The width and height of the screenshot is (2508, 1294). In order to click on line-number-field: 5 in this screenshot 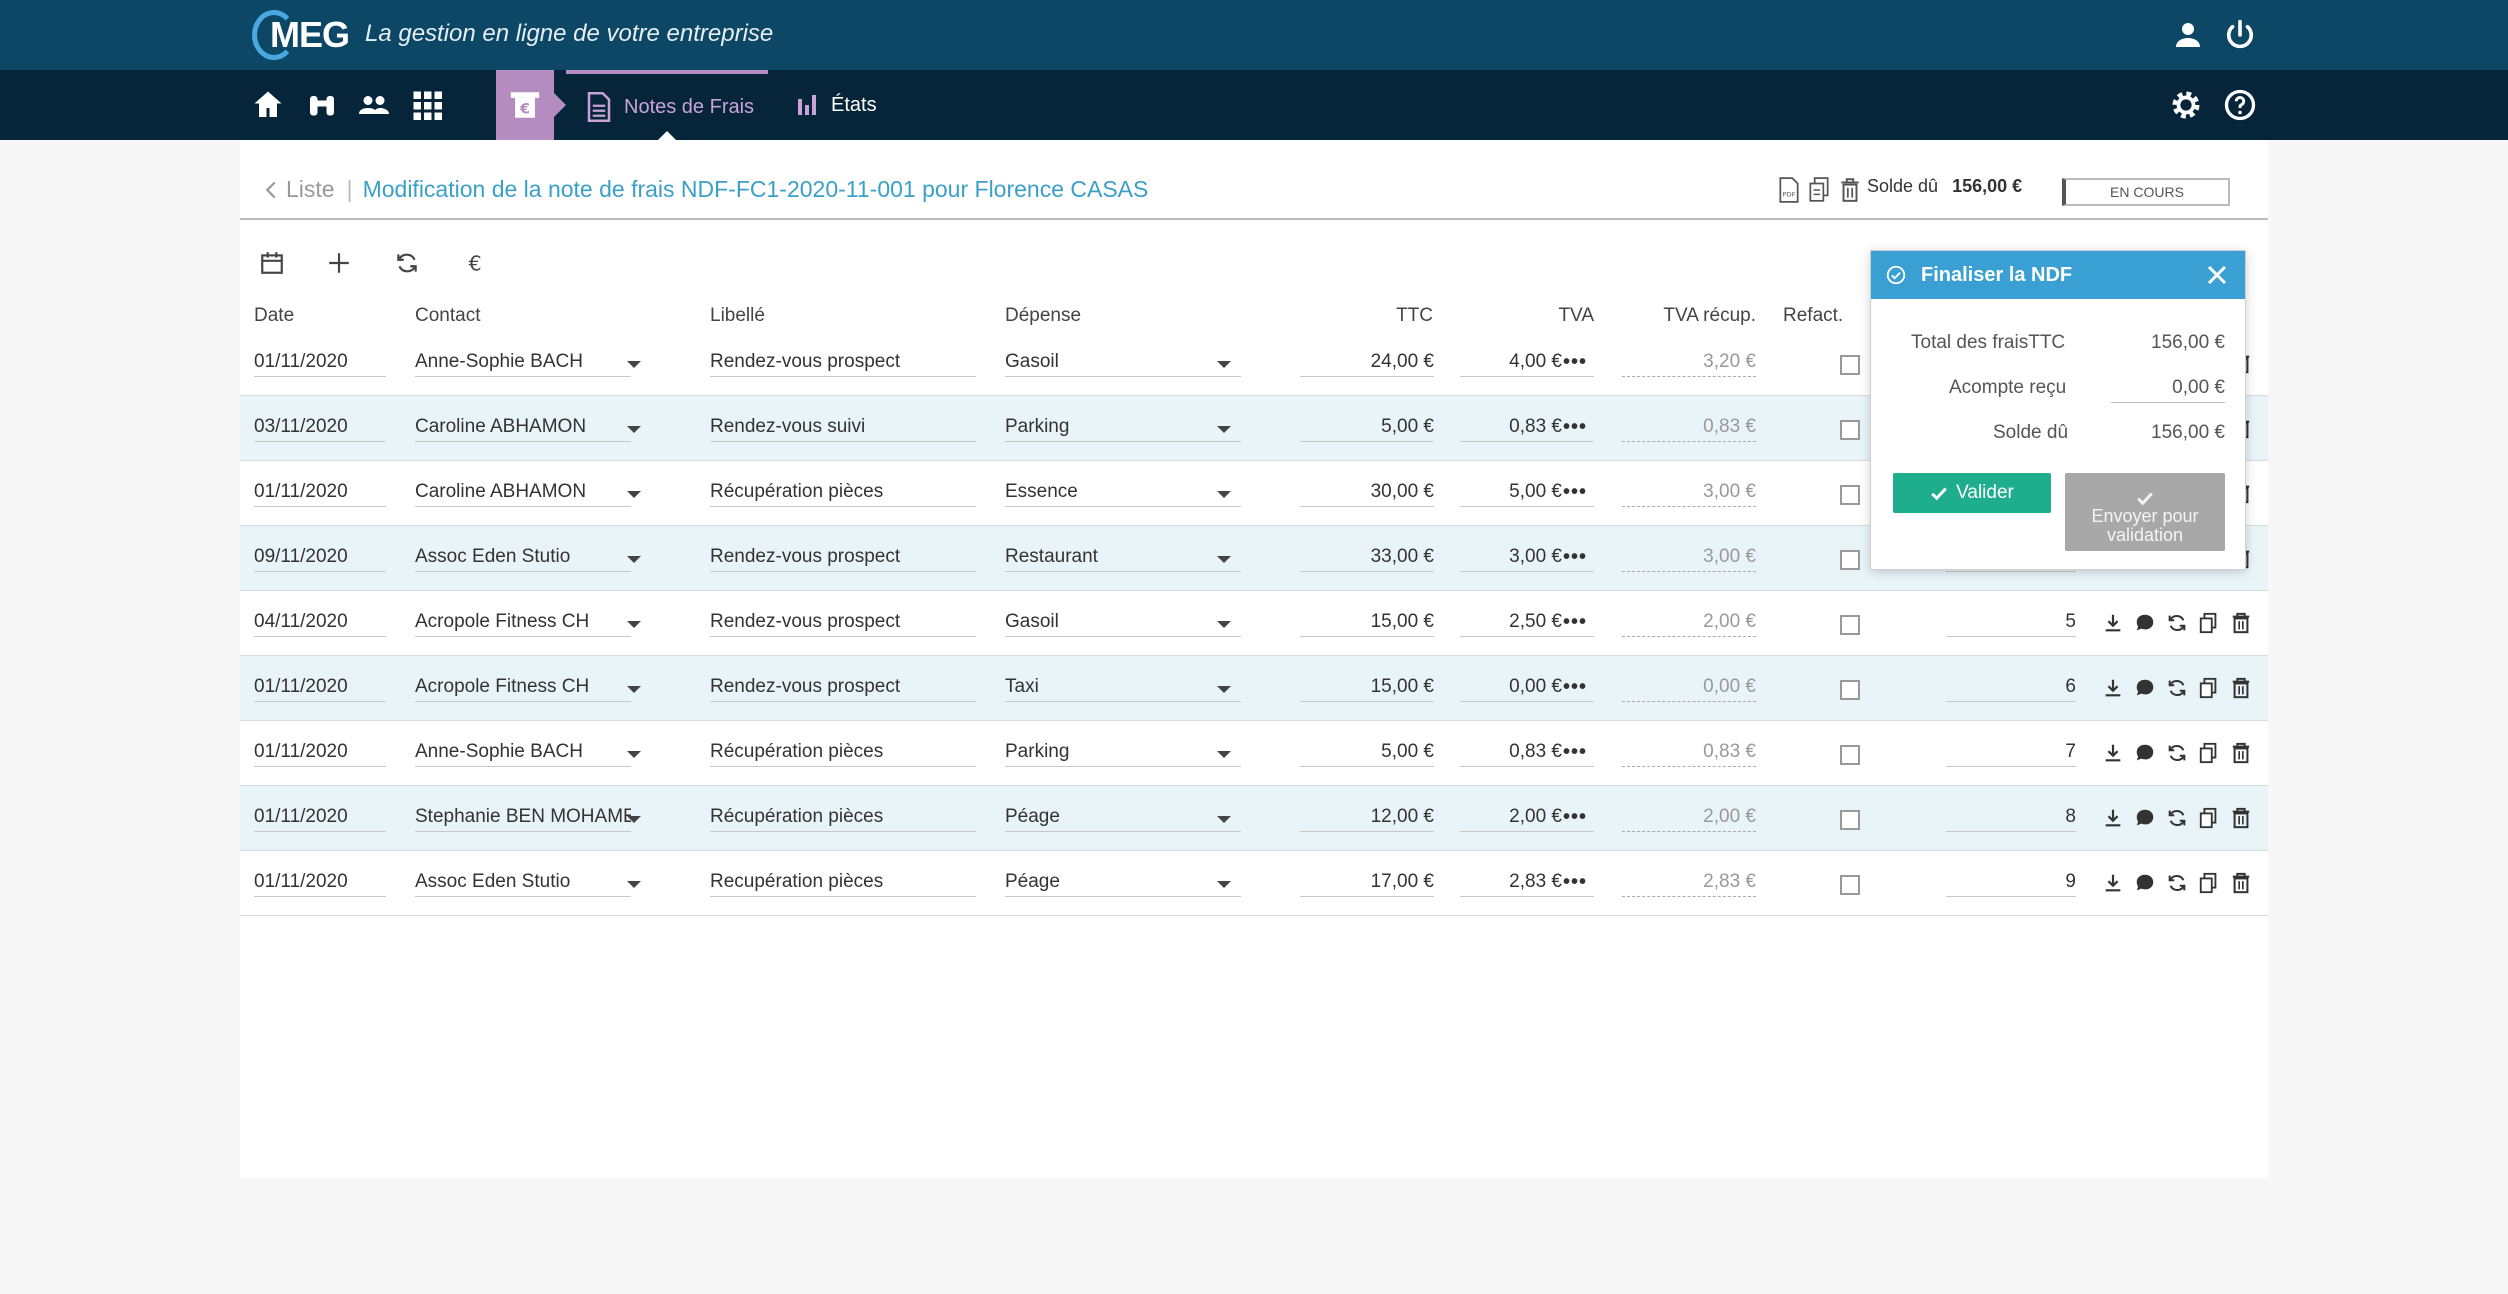, I will do `click(2011, 624)`.